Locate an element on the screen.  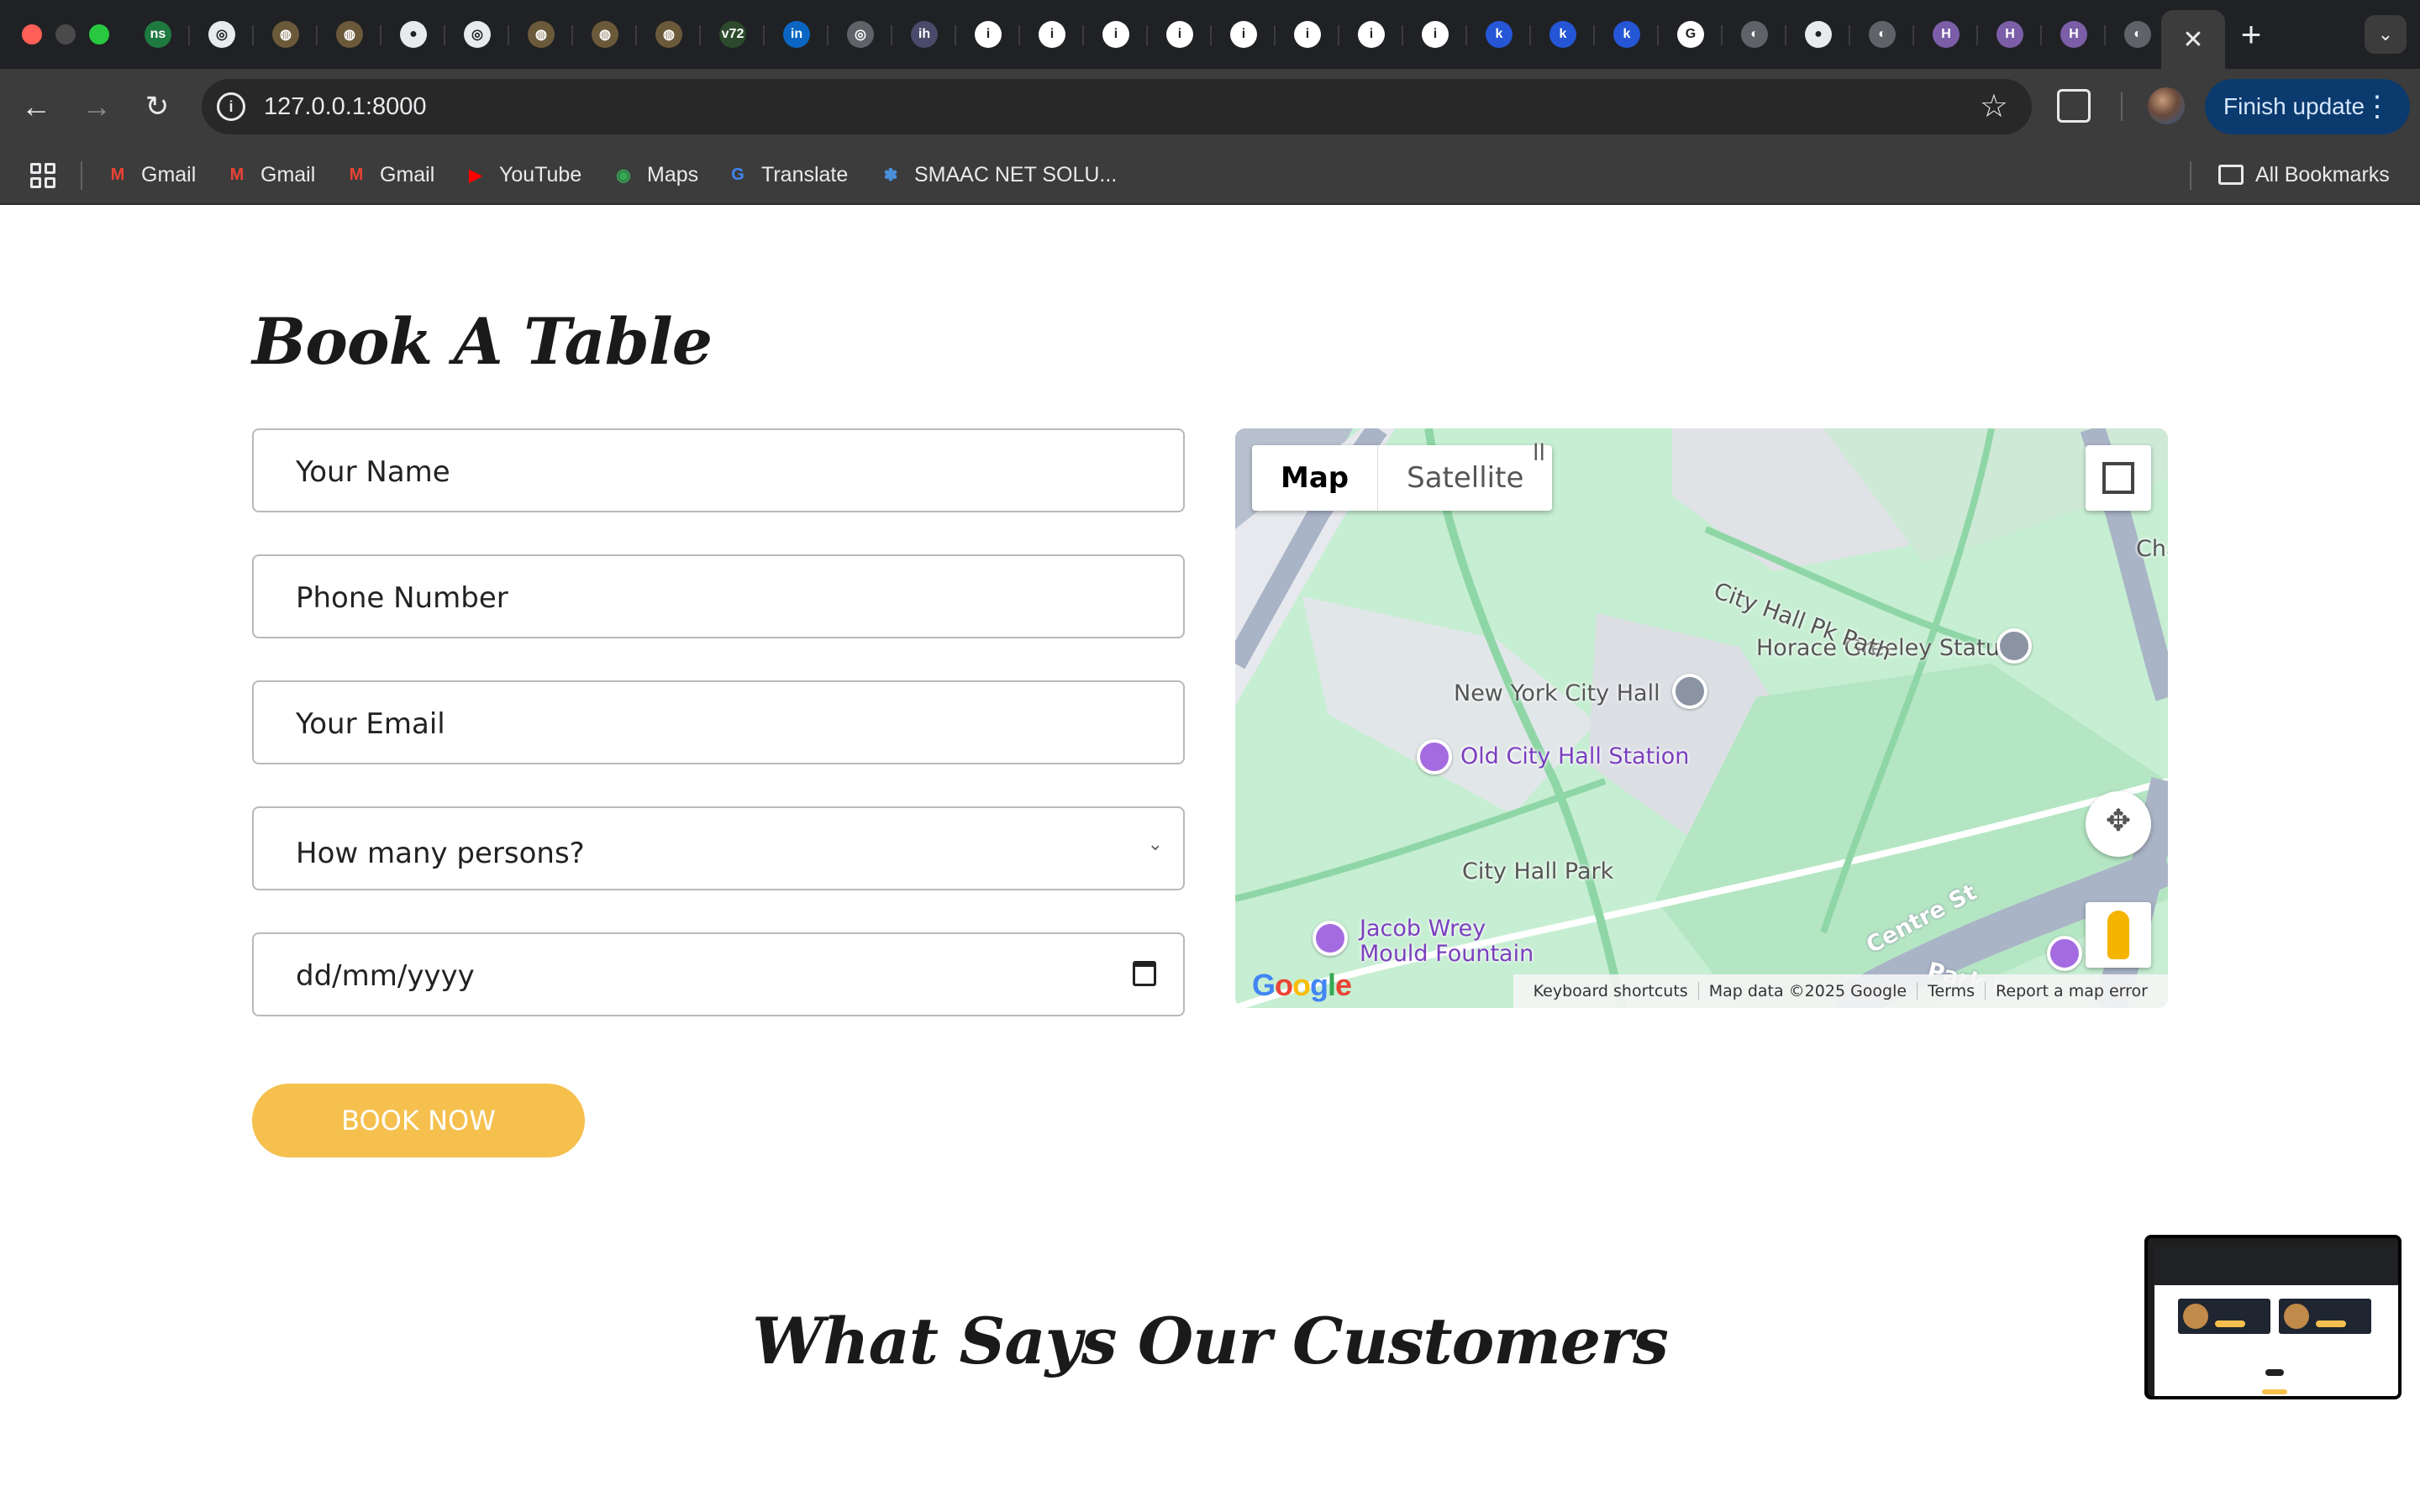
browser-tab: ih is located at coordinates (924, 34).